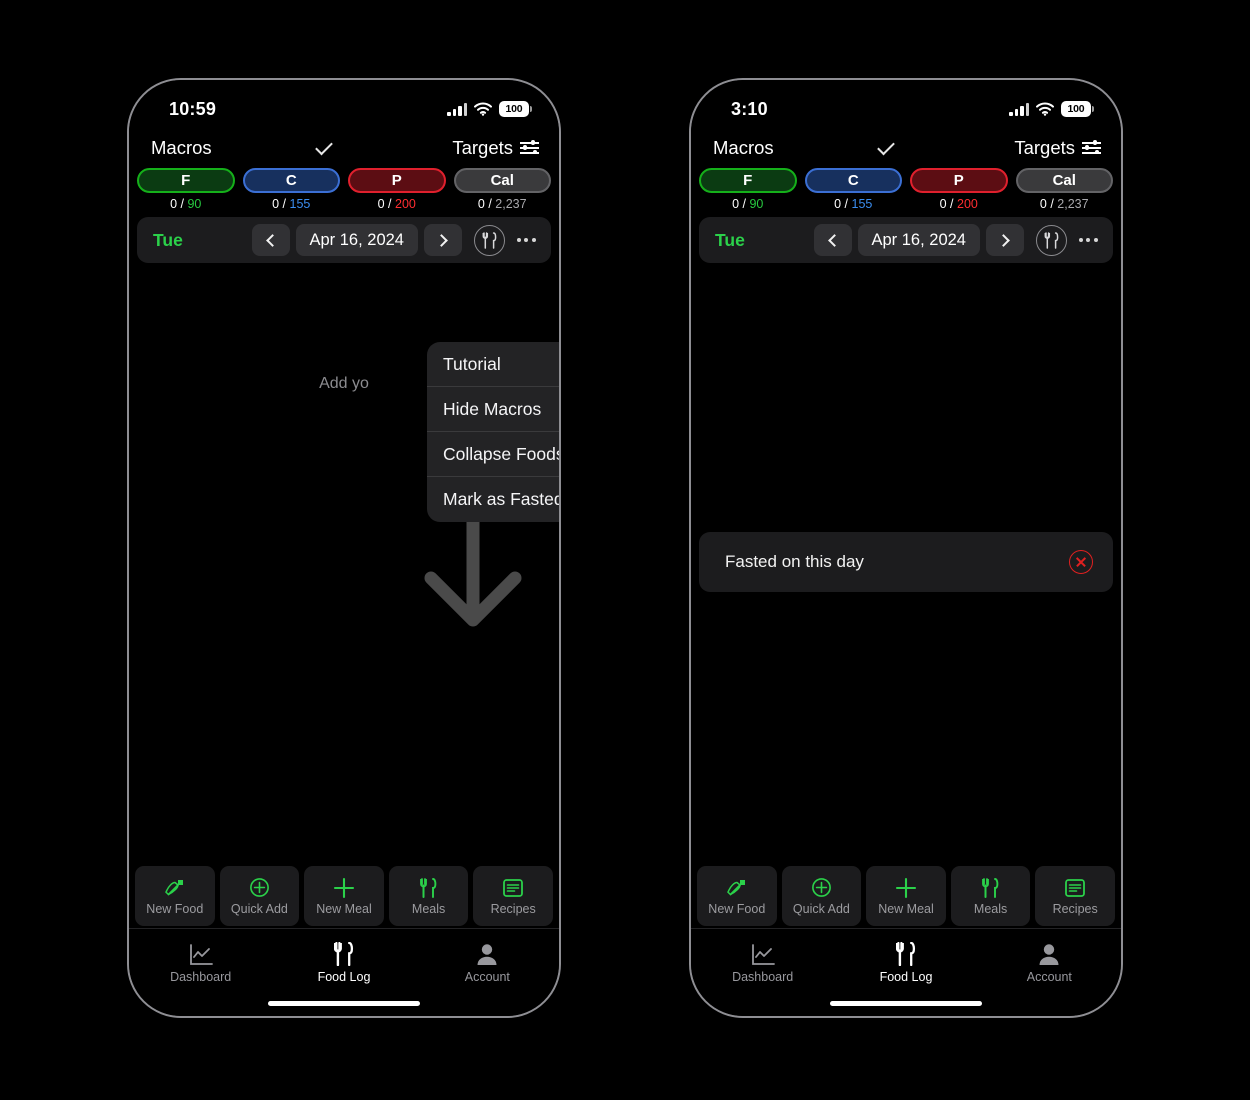 This screenshot has height=1100, width=1250. I want to click on menu-item-label: Tutorial, so click(472, 363).